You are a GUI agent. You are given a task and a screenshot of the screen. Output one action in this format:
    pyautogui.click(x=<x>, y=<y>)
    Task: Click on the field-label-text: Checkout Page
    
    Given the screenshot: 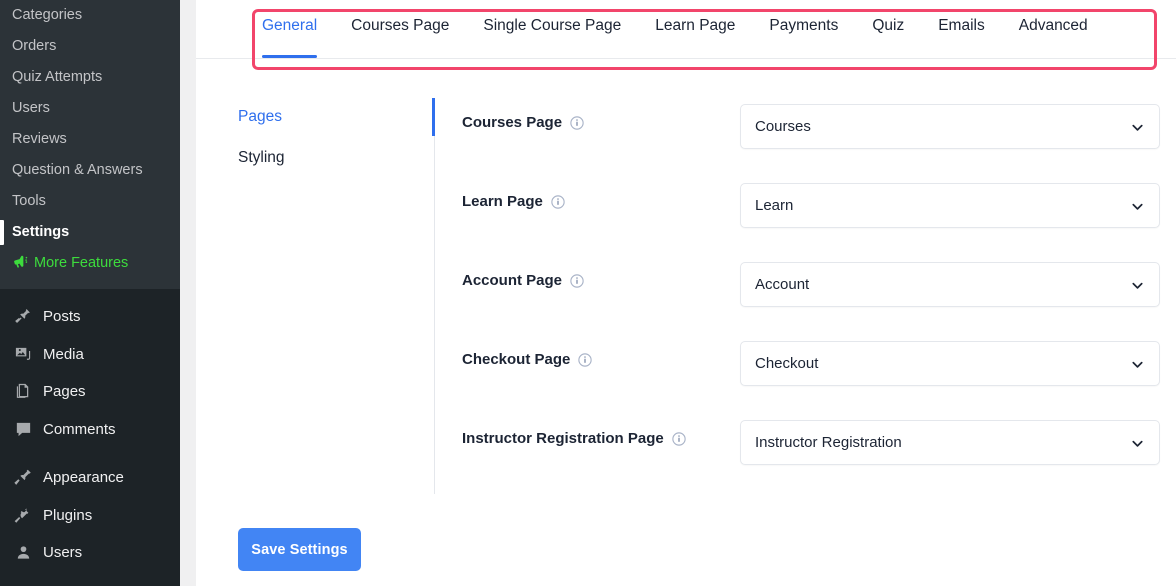 What is the action you would take?
    pyautogui.click(x=516, y=359)
    